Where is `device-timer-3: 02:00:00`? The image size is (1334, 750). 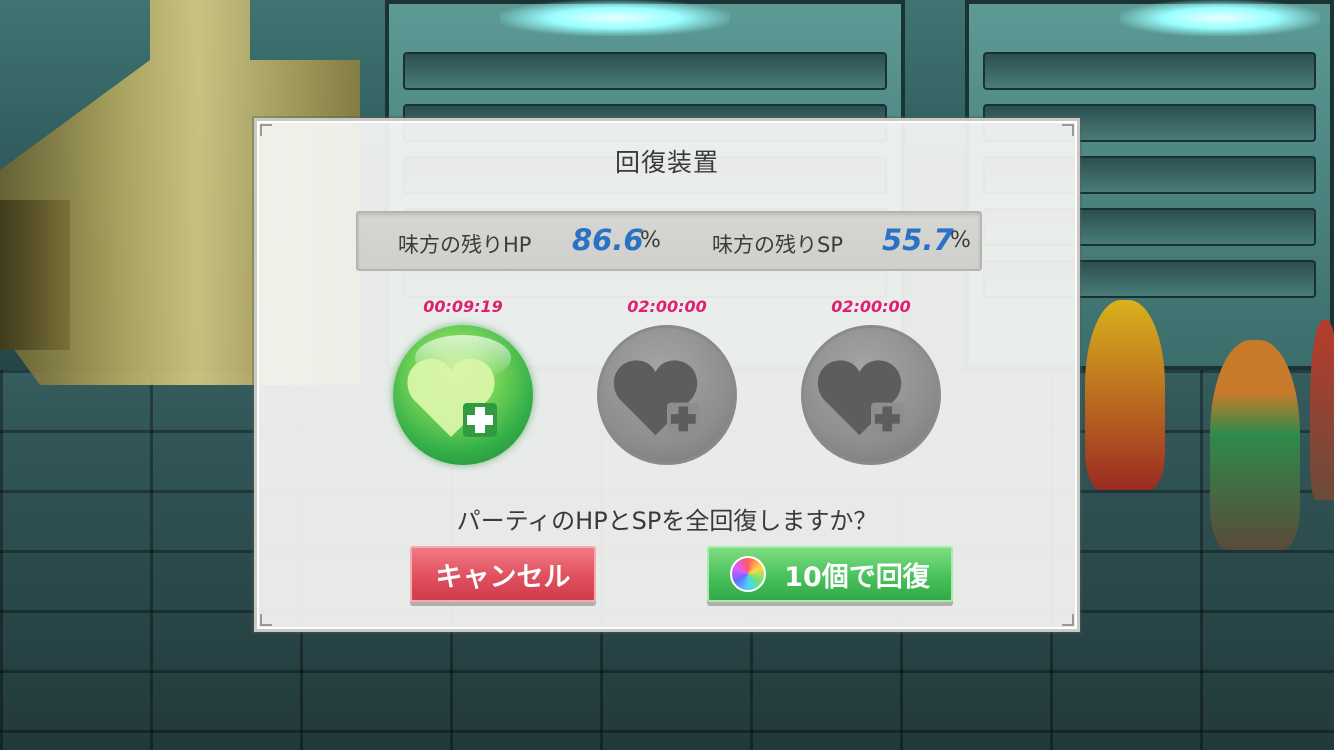 device-timer-3: 02:00:00 is located at coordinates (871, 306).